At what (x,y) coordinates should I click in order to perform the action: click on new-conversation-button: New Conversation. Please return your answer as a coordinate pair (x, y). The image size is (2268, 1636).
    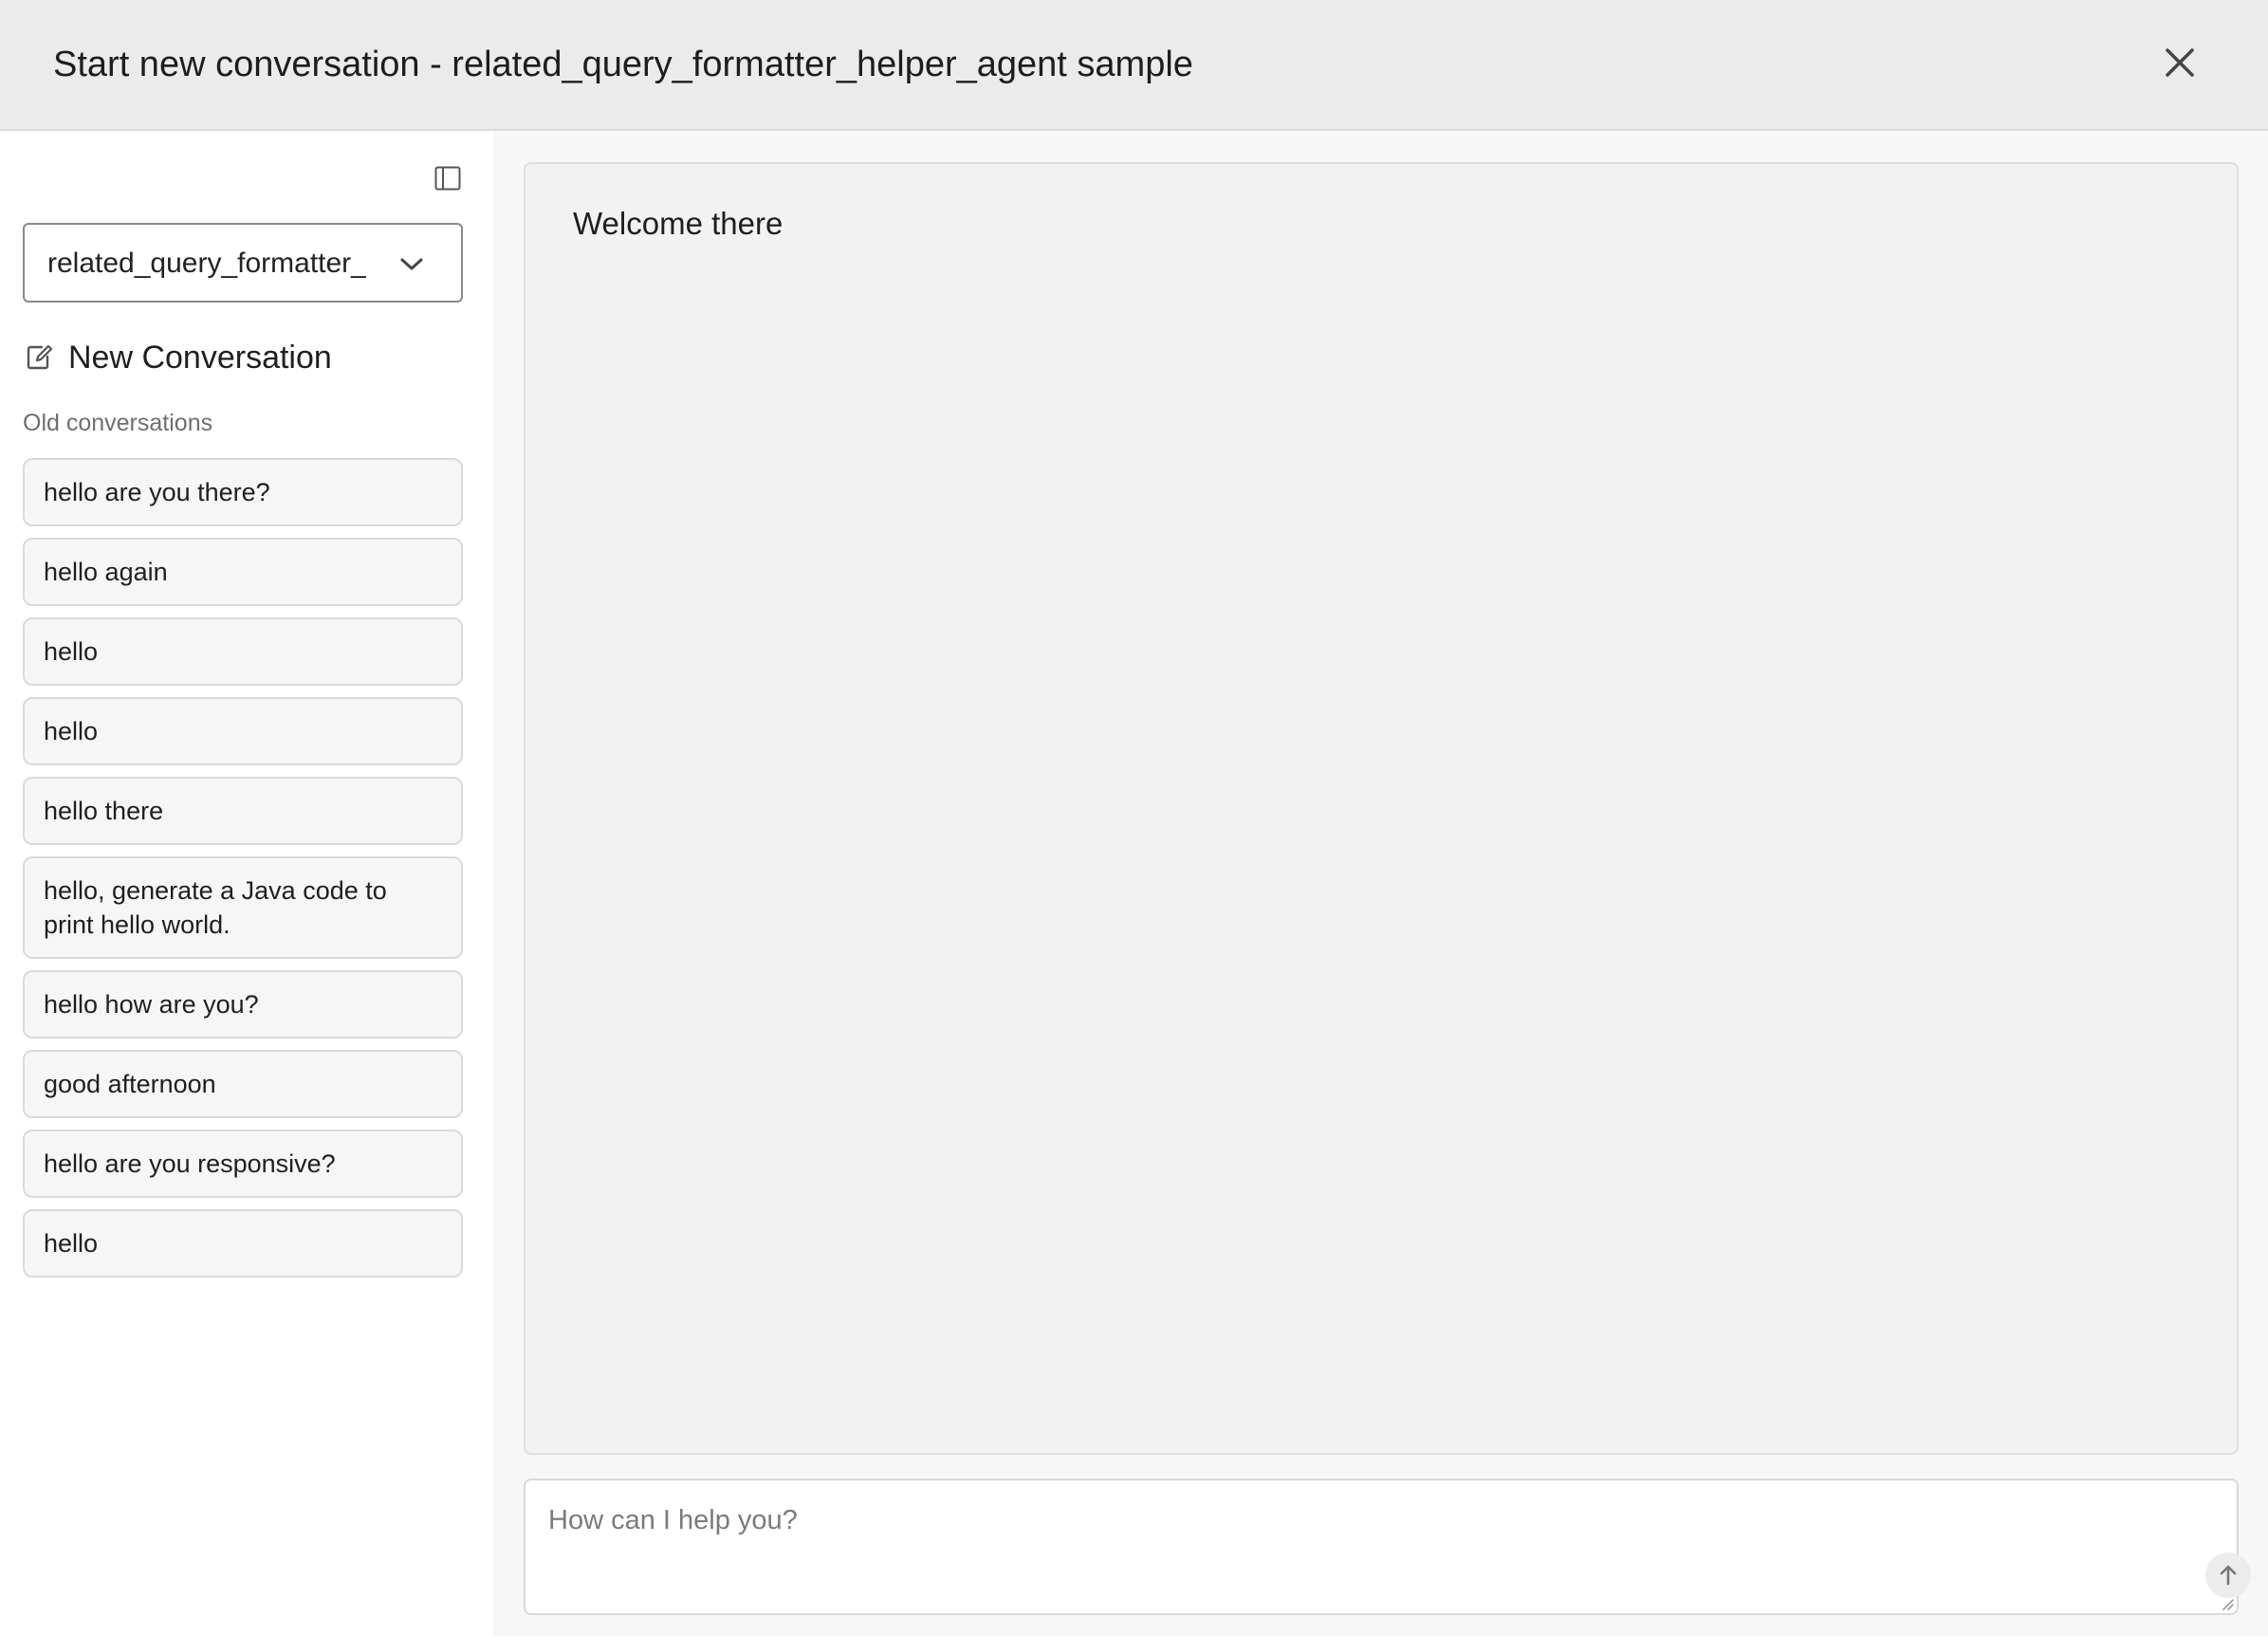
    Looking at the image, I should click on (177, 357).